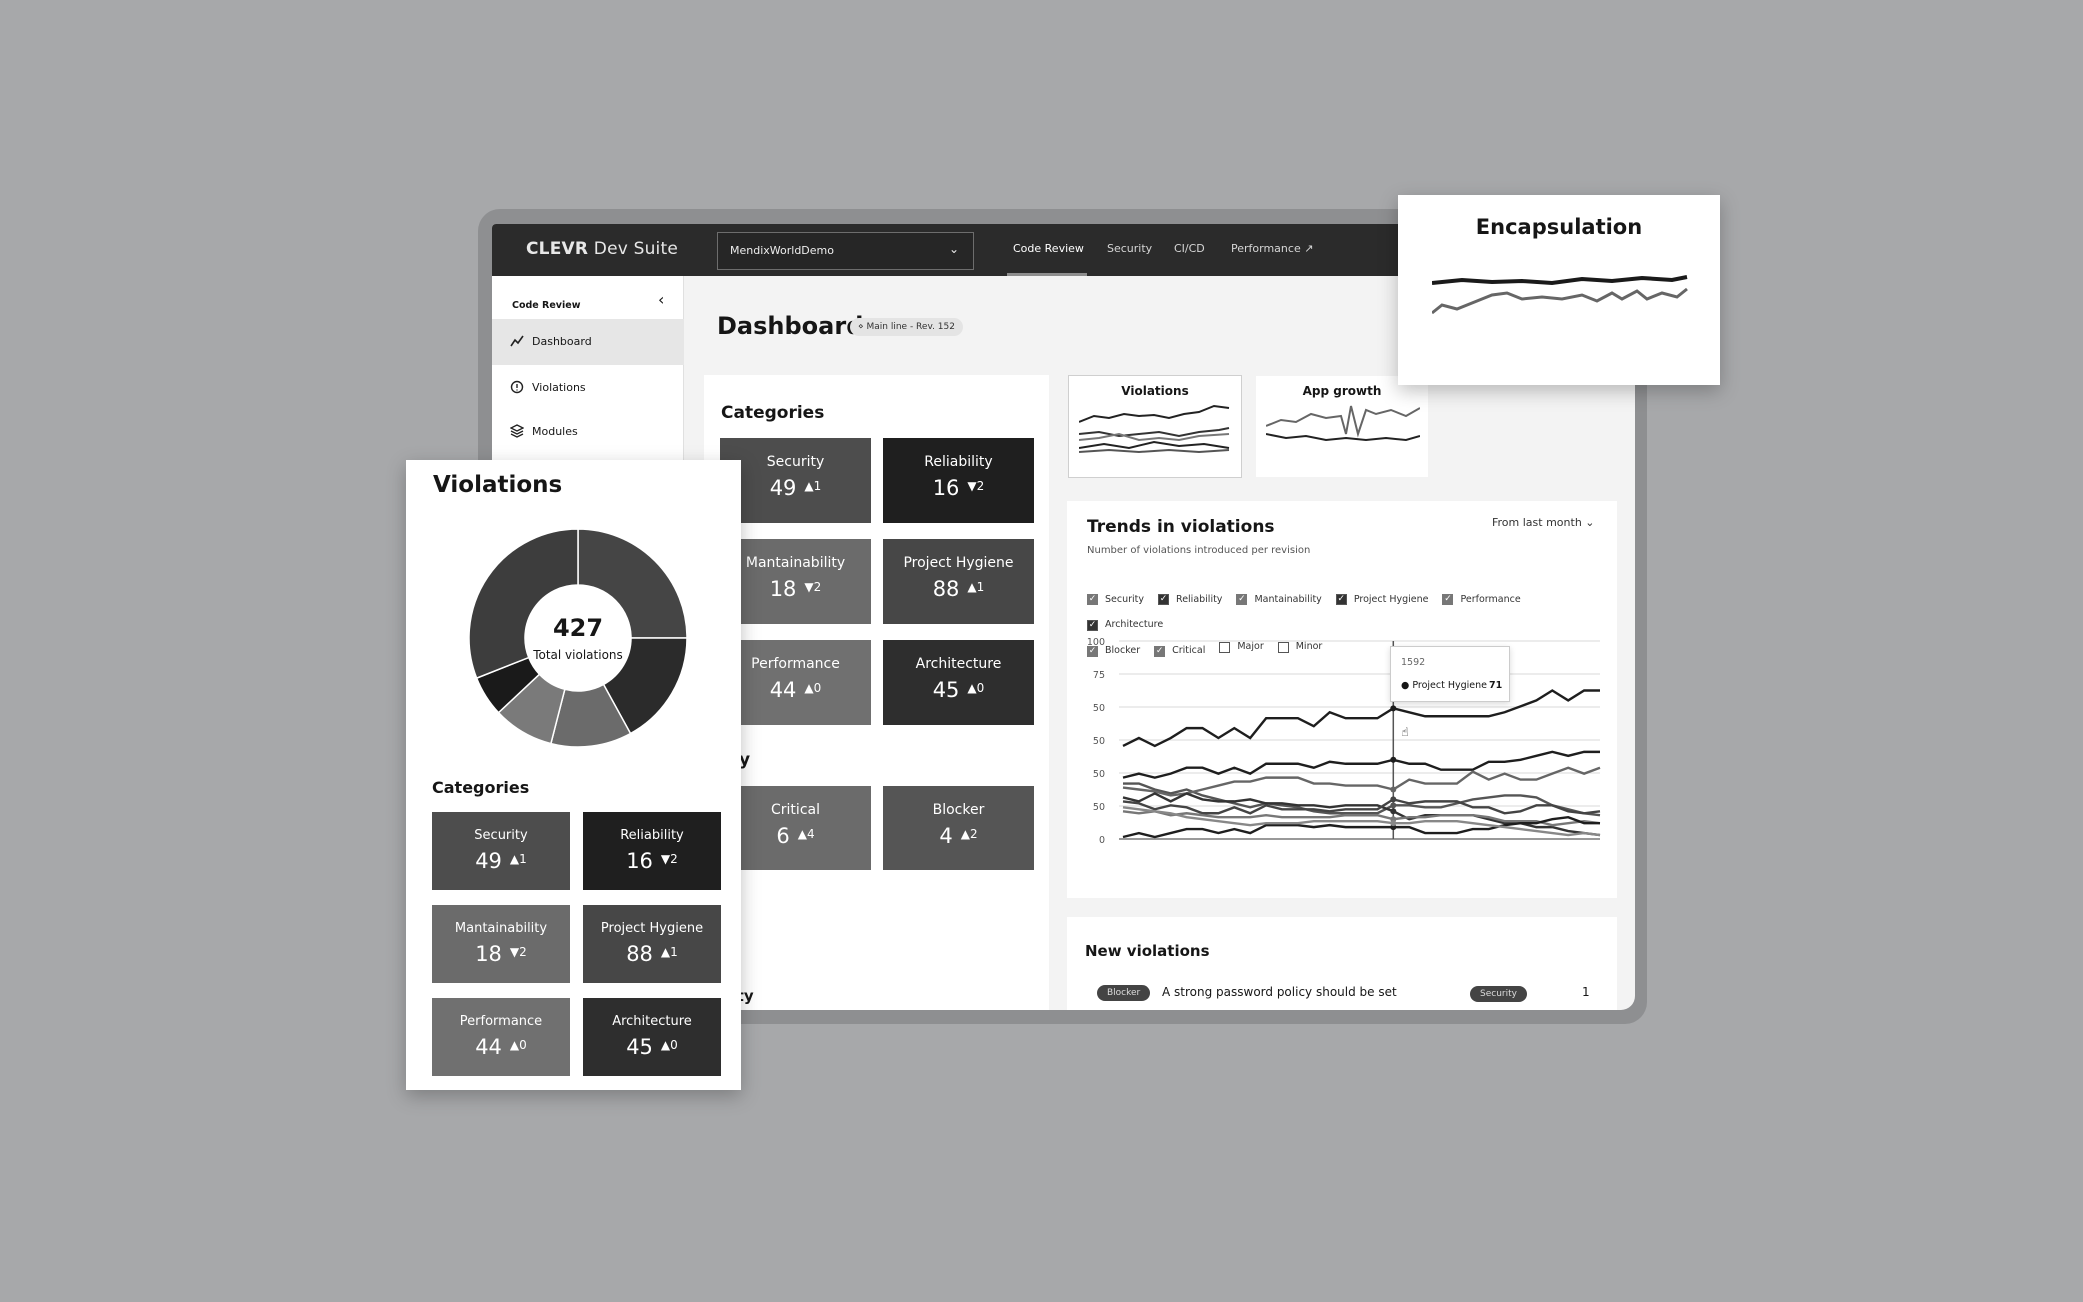 The width and height of the screenshot is (2083, 1302). What do you see at coordinates (817, 486) in the screenshot?
I see `tile-delta-value: 1` at bounding box center [817, 486].